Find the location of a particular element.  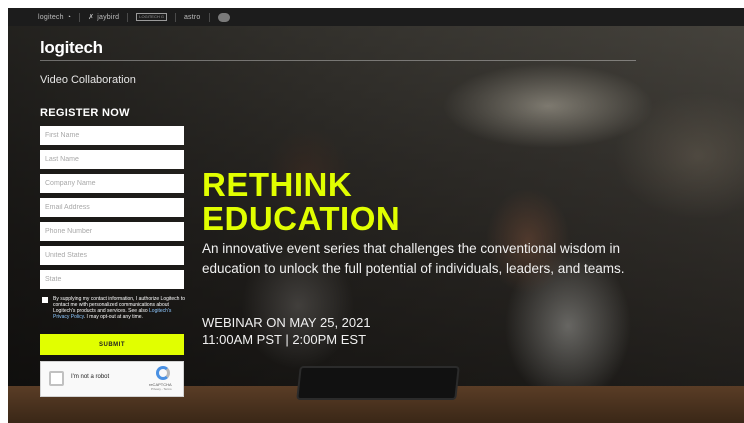

recaptcha-links: Privacy - Terms is located at coordinates (161, 389).